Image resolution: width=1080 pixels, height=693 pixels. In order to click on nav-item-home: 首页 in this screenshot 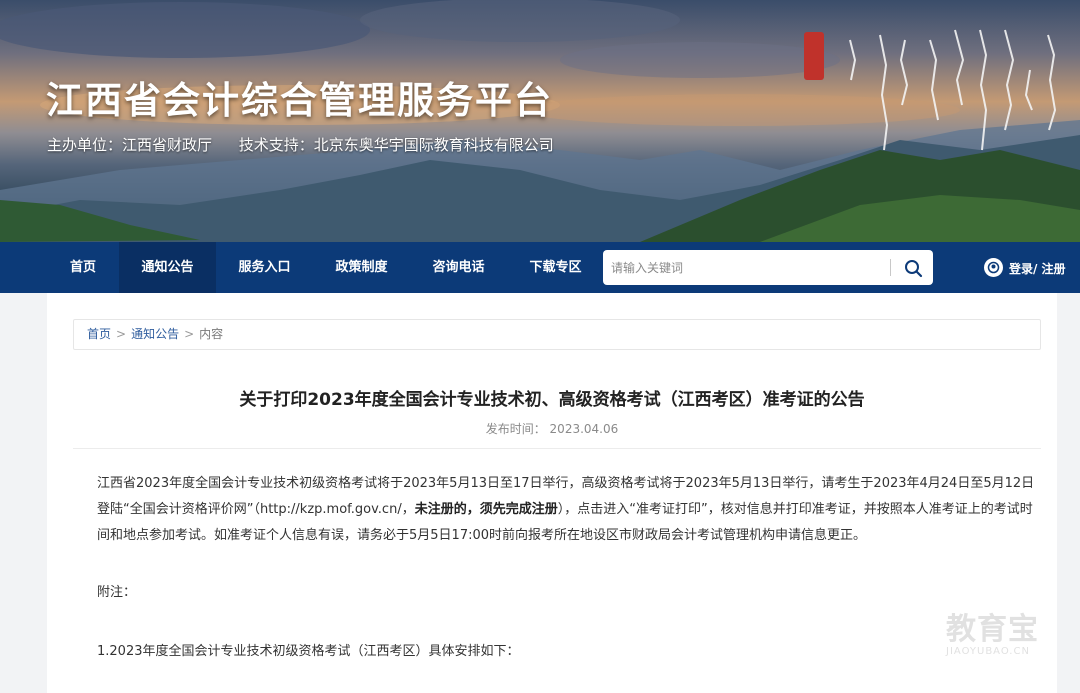, I will do `click(83, 267)`.